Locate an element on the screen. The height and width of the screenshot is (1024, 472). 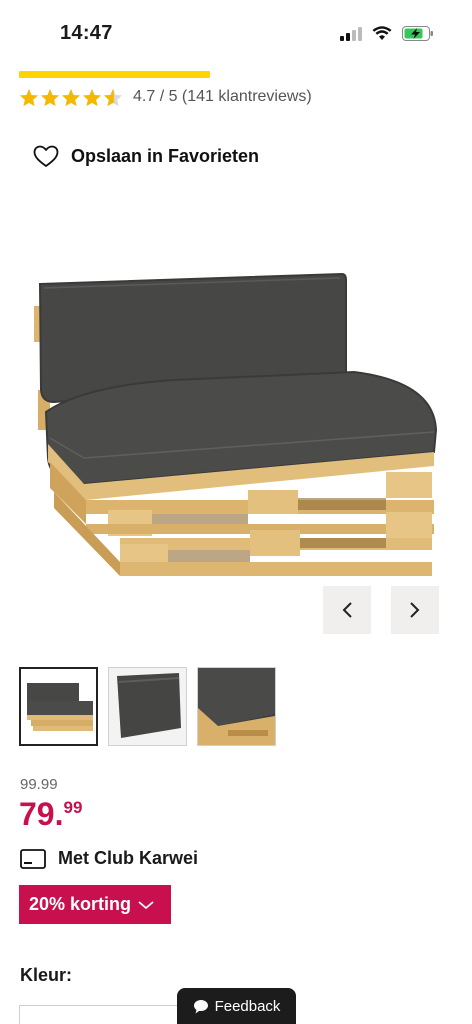
feedback-label: Feedback is located at coordinates (247, 1006).